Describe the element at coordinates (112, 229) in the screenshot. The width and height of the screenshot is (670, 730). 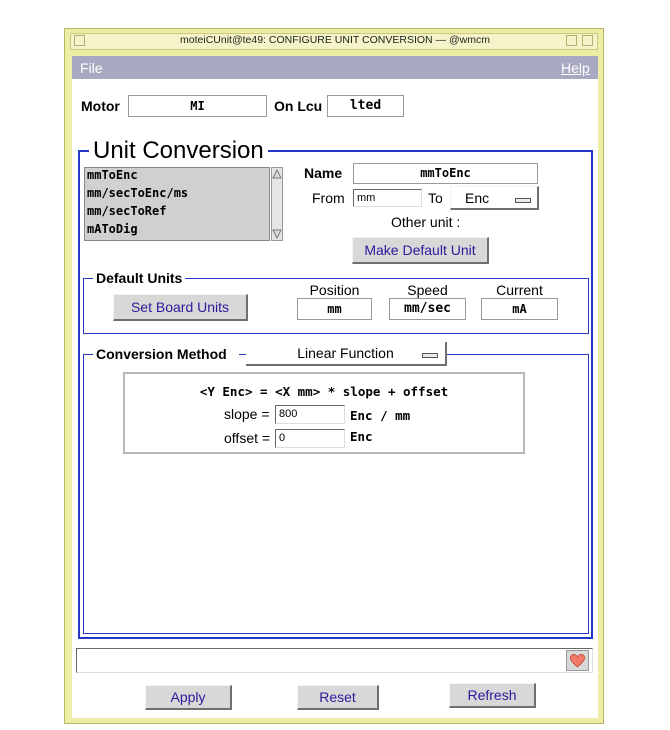
I see `list-item: mAToDig` at that location.